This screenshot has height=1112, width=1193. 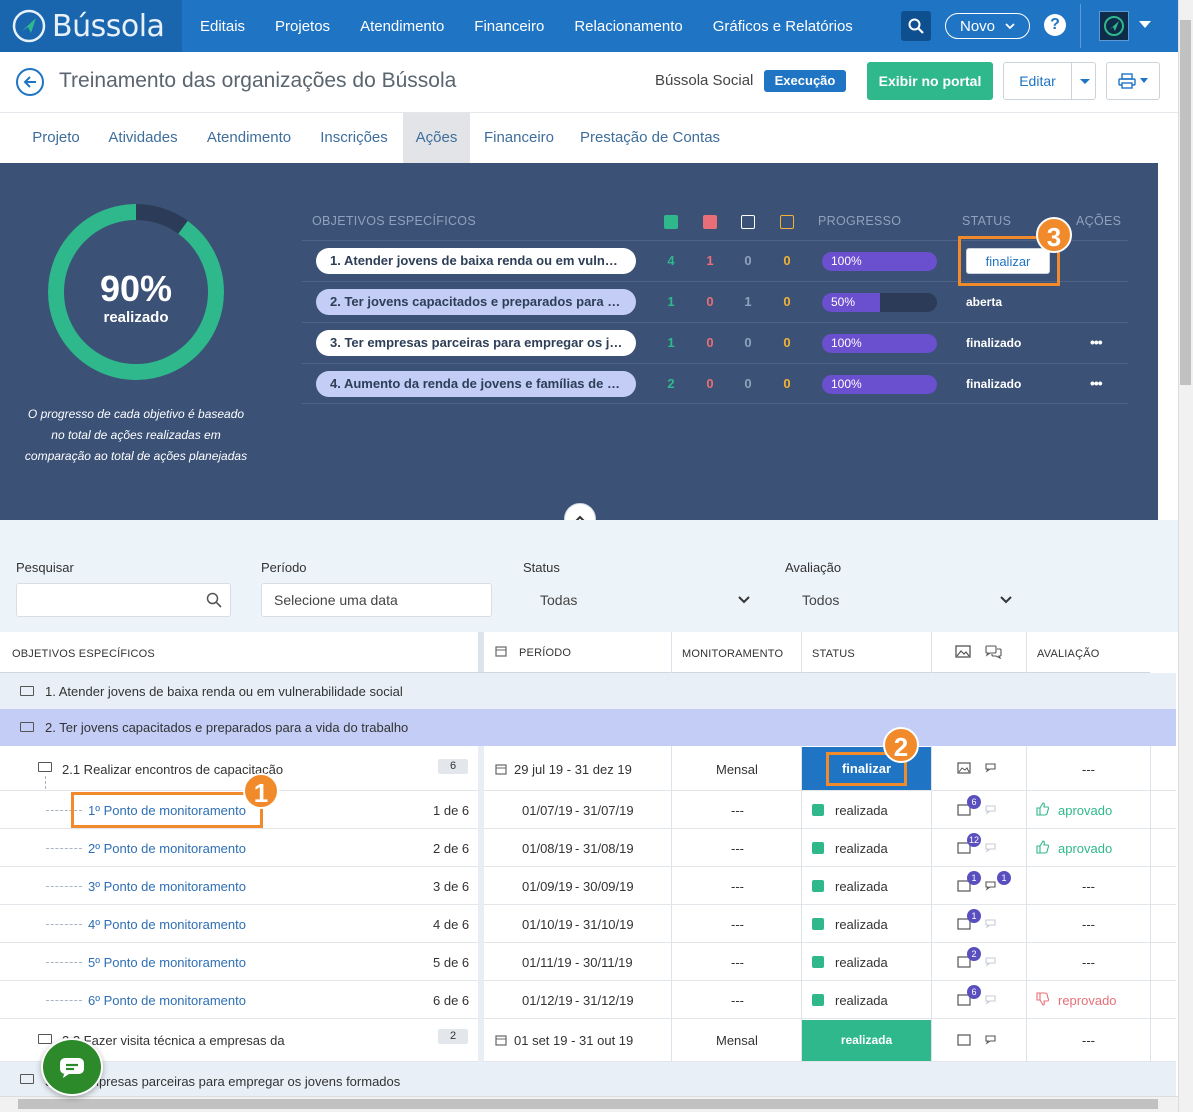 What do you see at coordinates (1038, 81) in the screenshot?
I see `edit-button-label: Editar` at bounding box center [1038, 81].